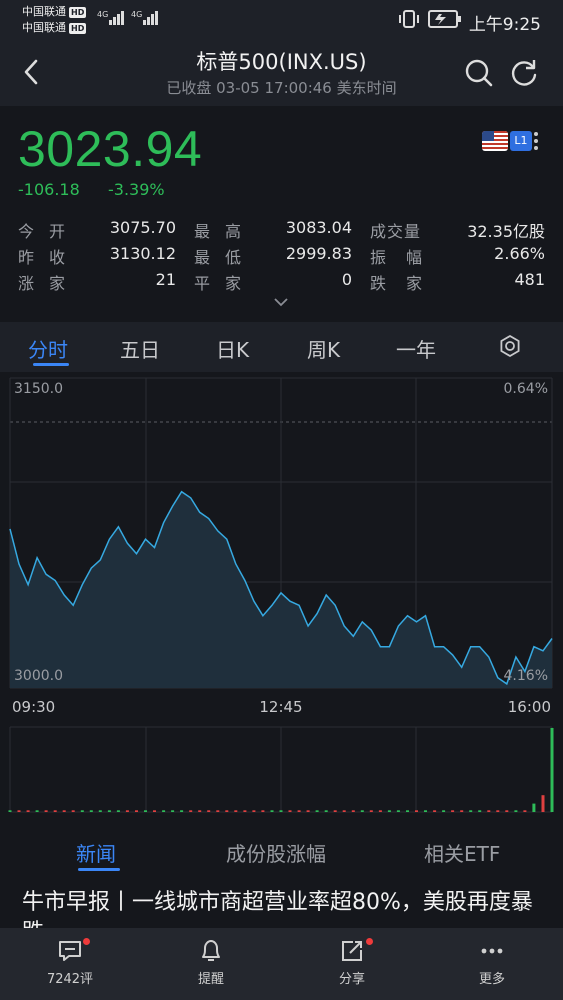 This screenshot has width=563, height=1000. I want to click on stat-label-unchanged: 平家, so click(225, 283).